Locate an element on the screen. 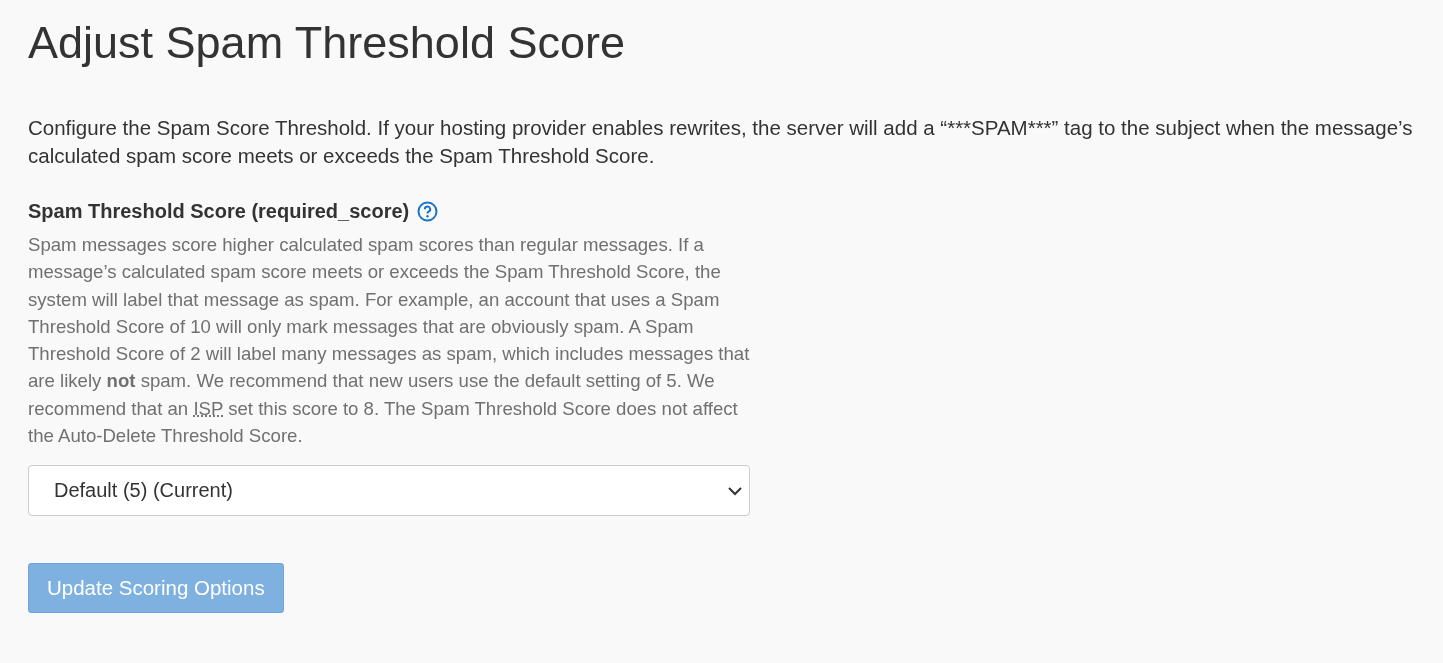  description-paragraph: Configure the Spam Score Threshold. If your hosting provider enables rewrites, the server will add a “***SPAM***” tag to the subject when the message’s calculated spam score meets or exceeds the Spam Threshold Score. is located at coordinates (721, 142).